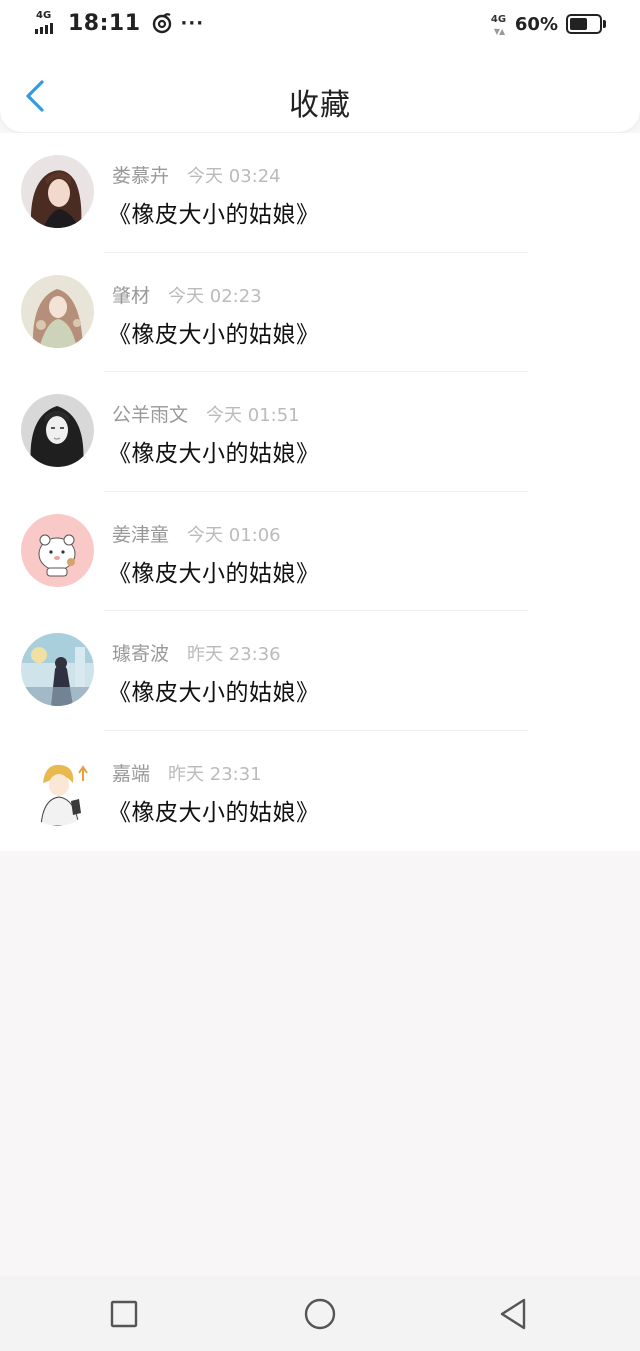 This screenshot has height=1351, width=640. I want to click on battery-percentage: 60%, so click(536, 24).